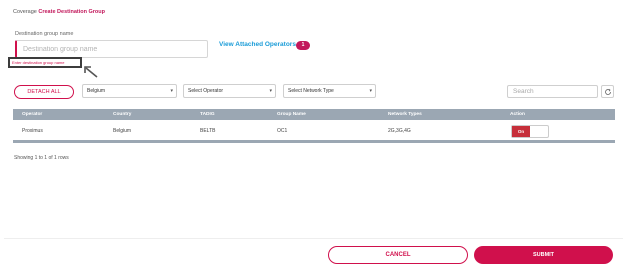 This screenshot has width=627, height=279. I want to click on validation-error-message: Enter destination group name, so click(38, 62).